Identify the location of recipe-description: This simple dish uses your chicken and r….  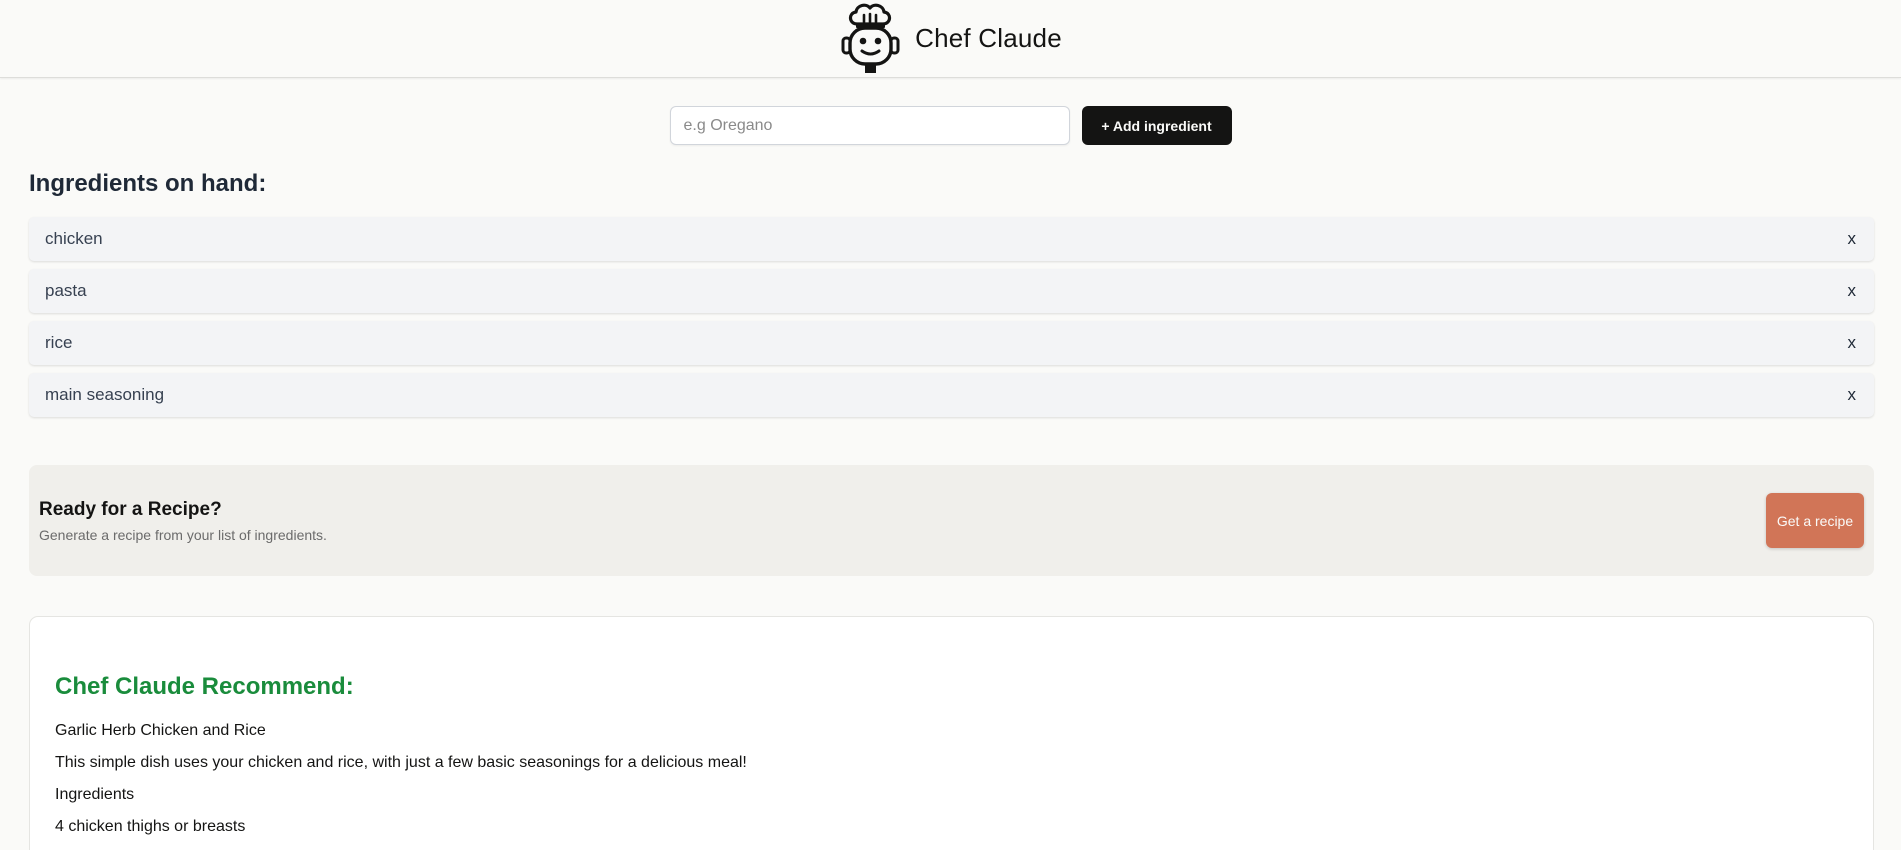
(401, 762).